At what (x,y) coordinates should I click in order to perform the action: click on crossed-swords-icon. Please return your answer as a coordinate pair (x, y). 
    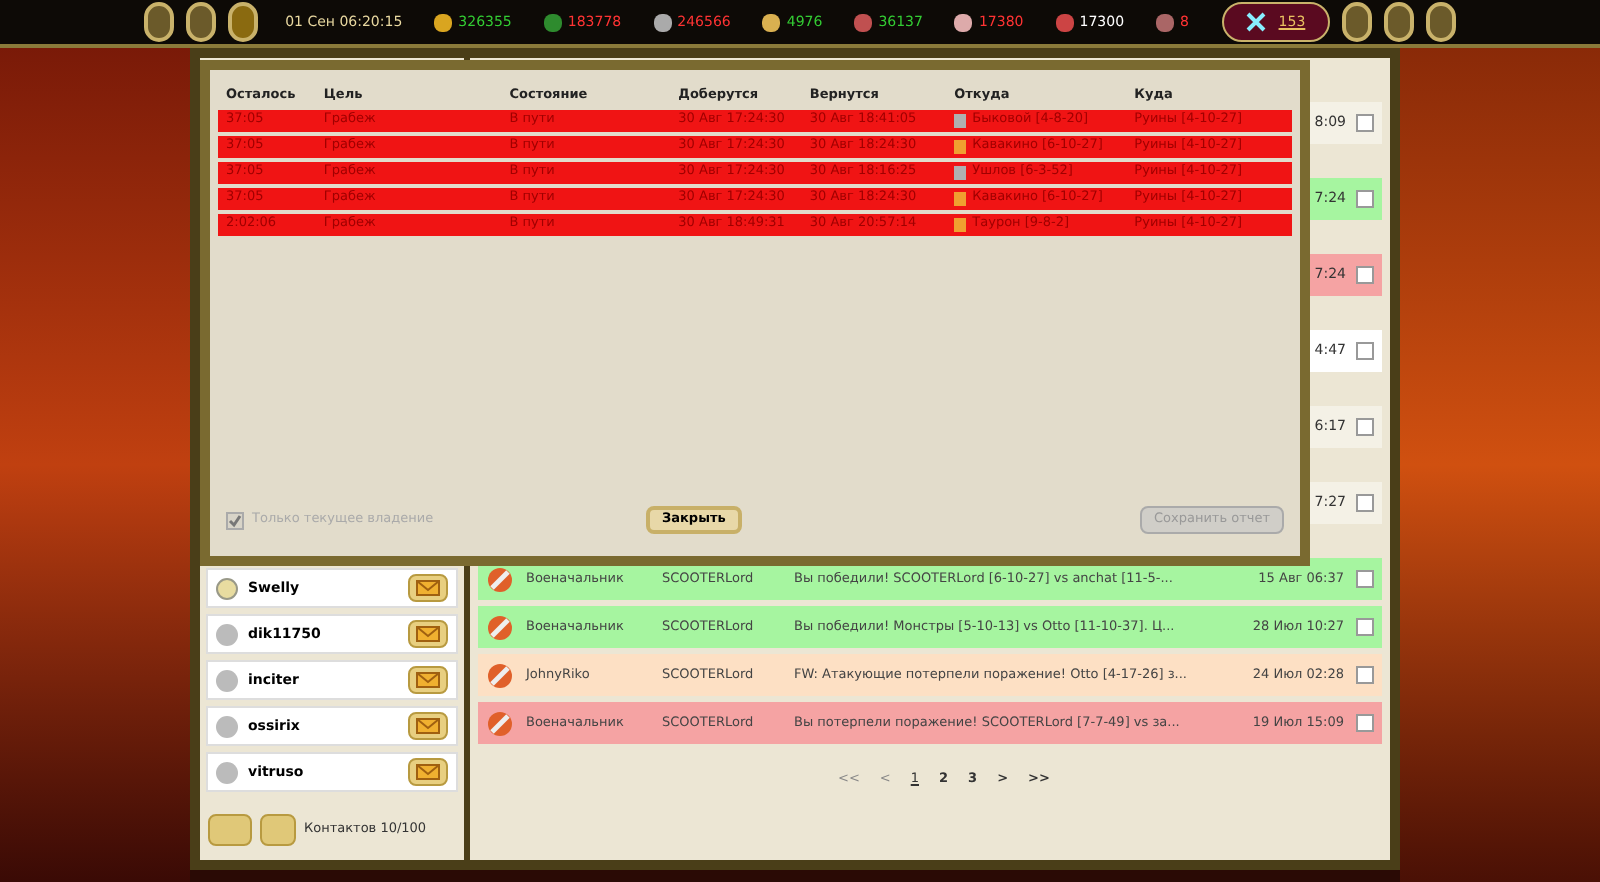
    Looking at the image, I should click on (1256, 22).